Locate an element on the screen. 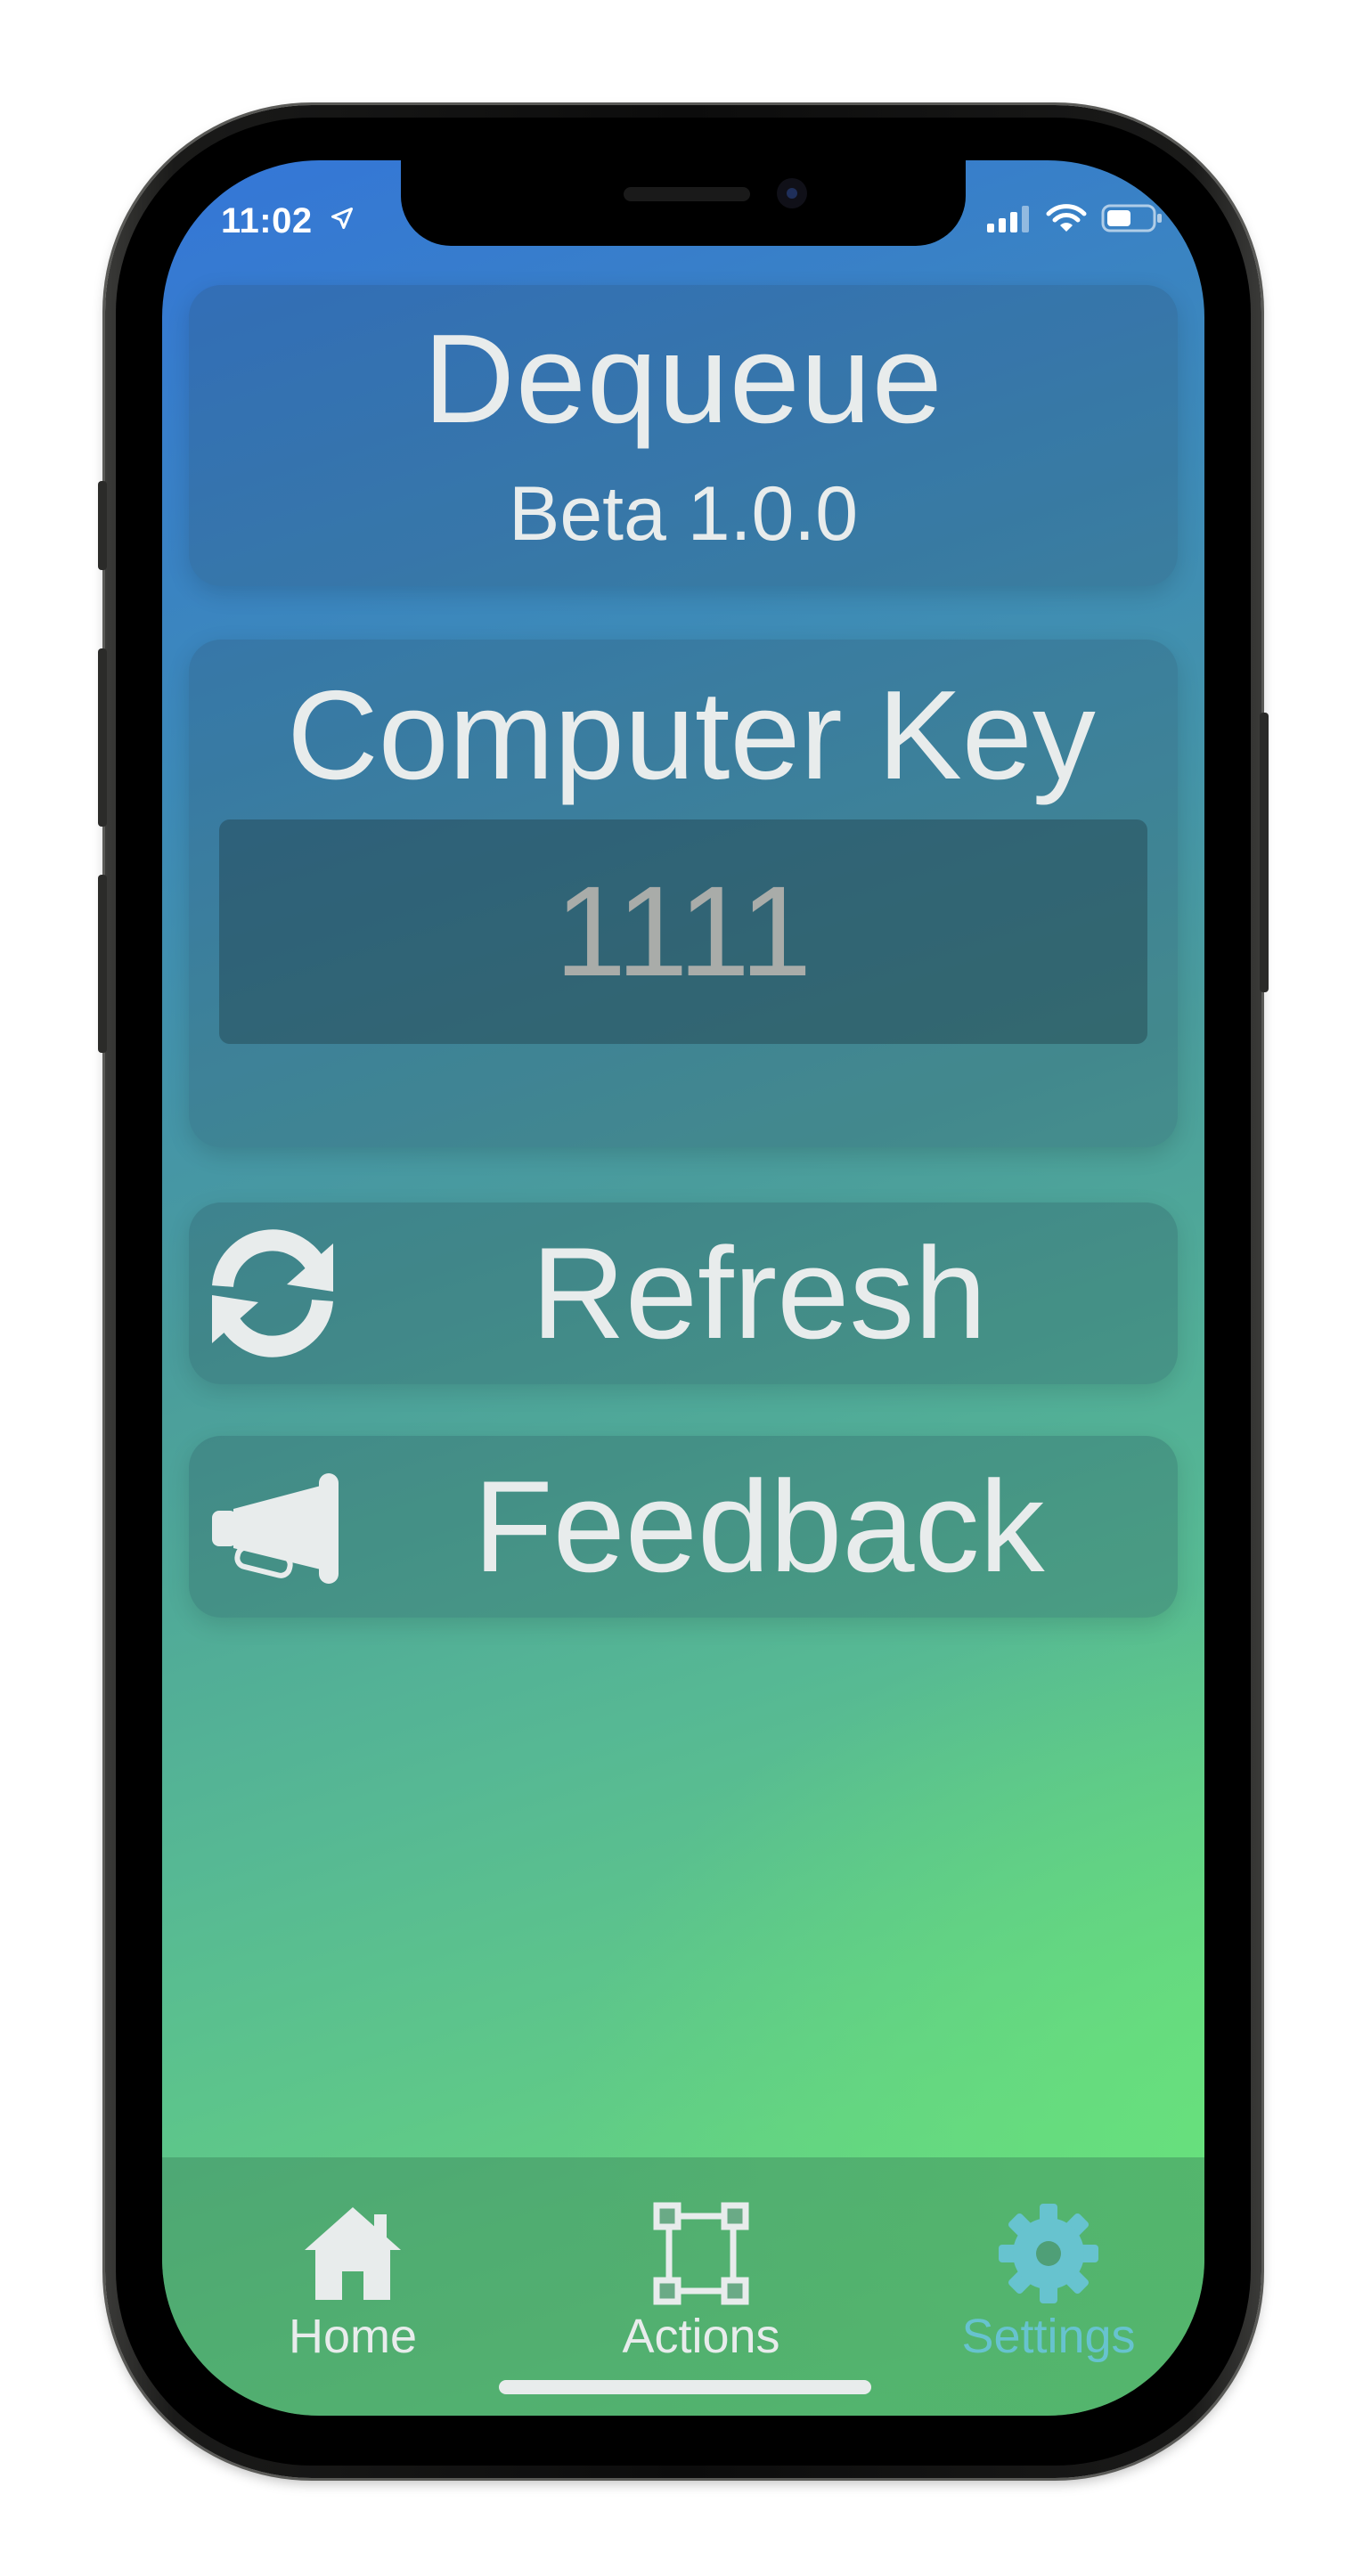 This screenshot has height=2576, width=1363. refresh-label: Refresh is located at coordinates (759, 1293).